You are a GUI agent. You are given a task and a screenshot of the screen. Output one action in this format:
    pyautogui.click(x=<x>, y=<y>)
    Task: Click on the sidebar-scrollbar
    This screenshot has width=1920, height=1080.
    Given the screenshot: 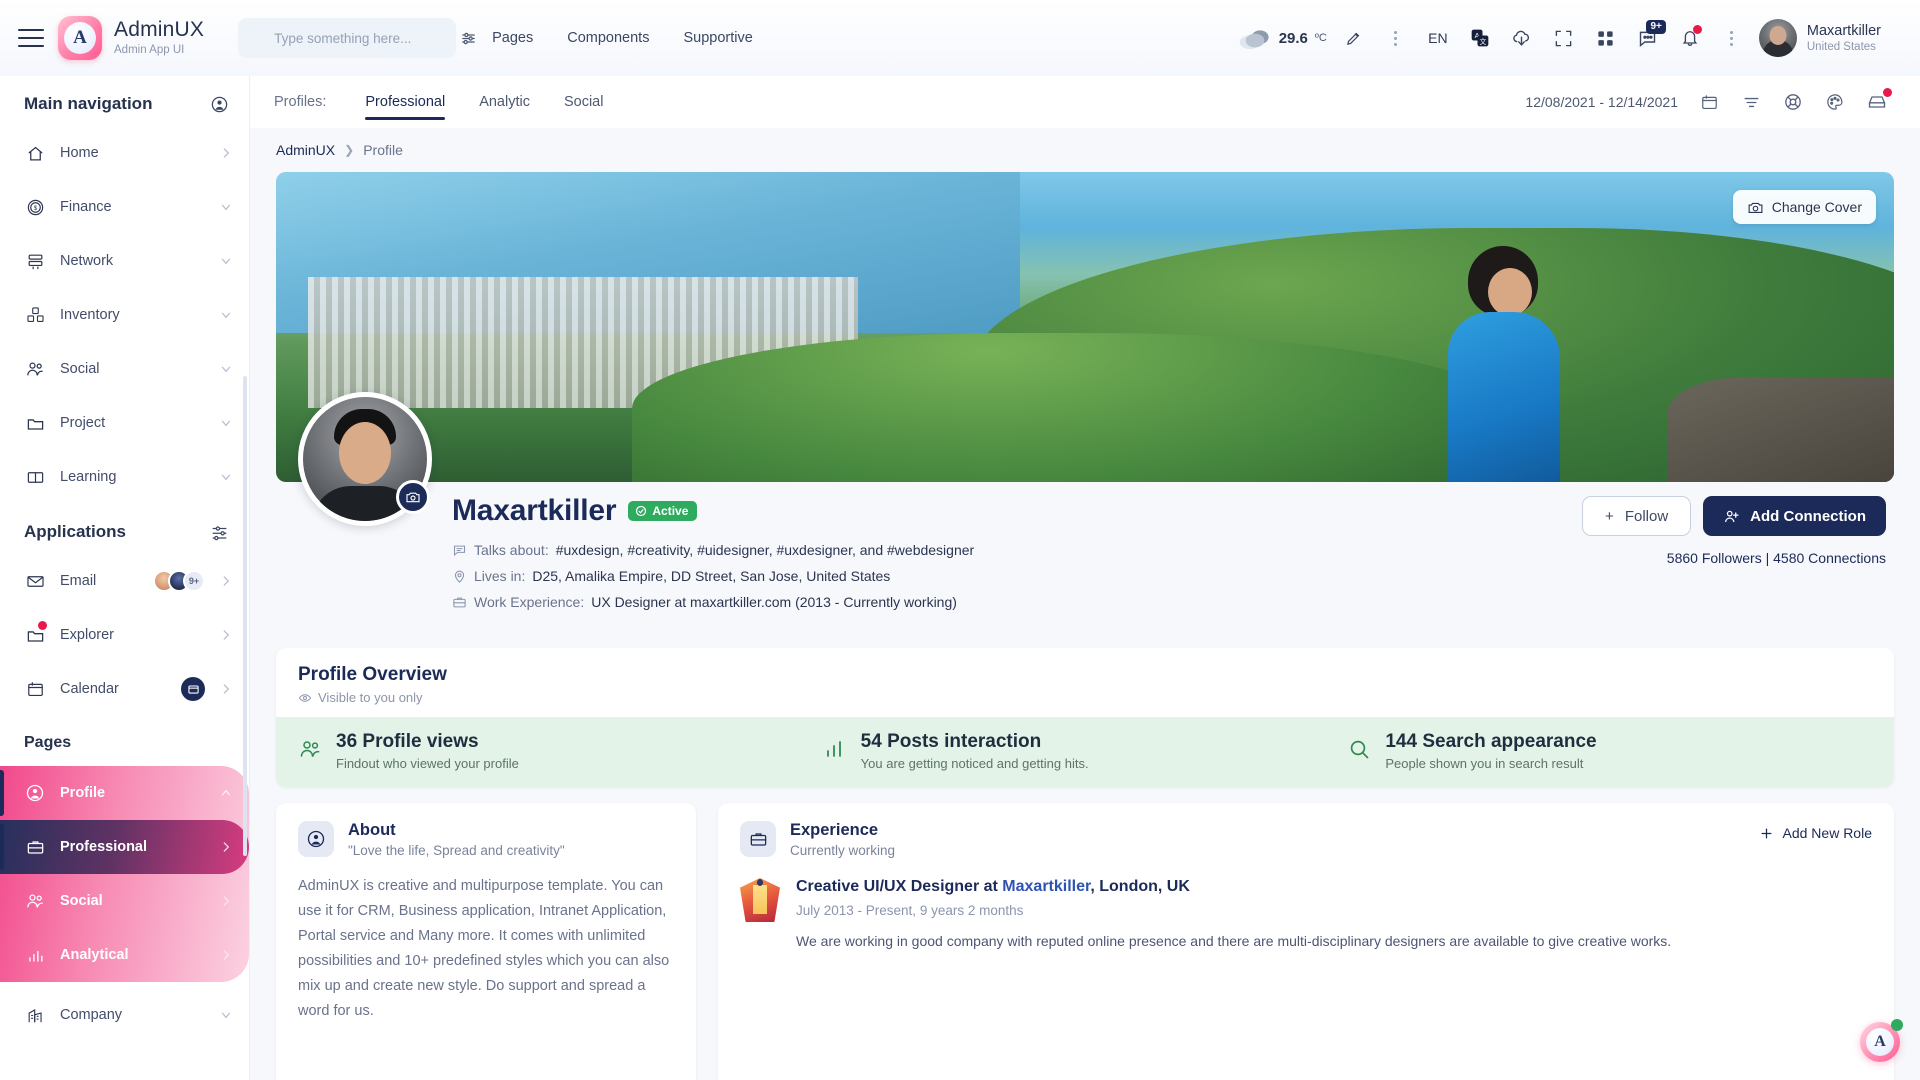 What is the action you would take?
    pyautogui.click(x=245, y=616)
    